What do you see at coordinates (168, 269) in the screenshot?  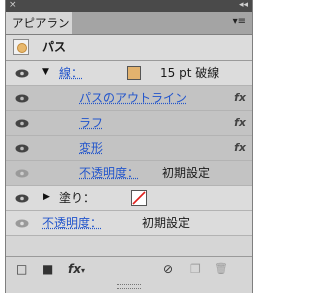 I see `clear-appearance-icon: ⊘` at bounding box center [168, 269].